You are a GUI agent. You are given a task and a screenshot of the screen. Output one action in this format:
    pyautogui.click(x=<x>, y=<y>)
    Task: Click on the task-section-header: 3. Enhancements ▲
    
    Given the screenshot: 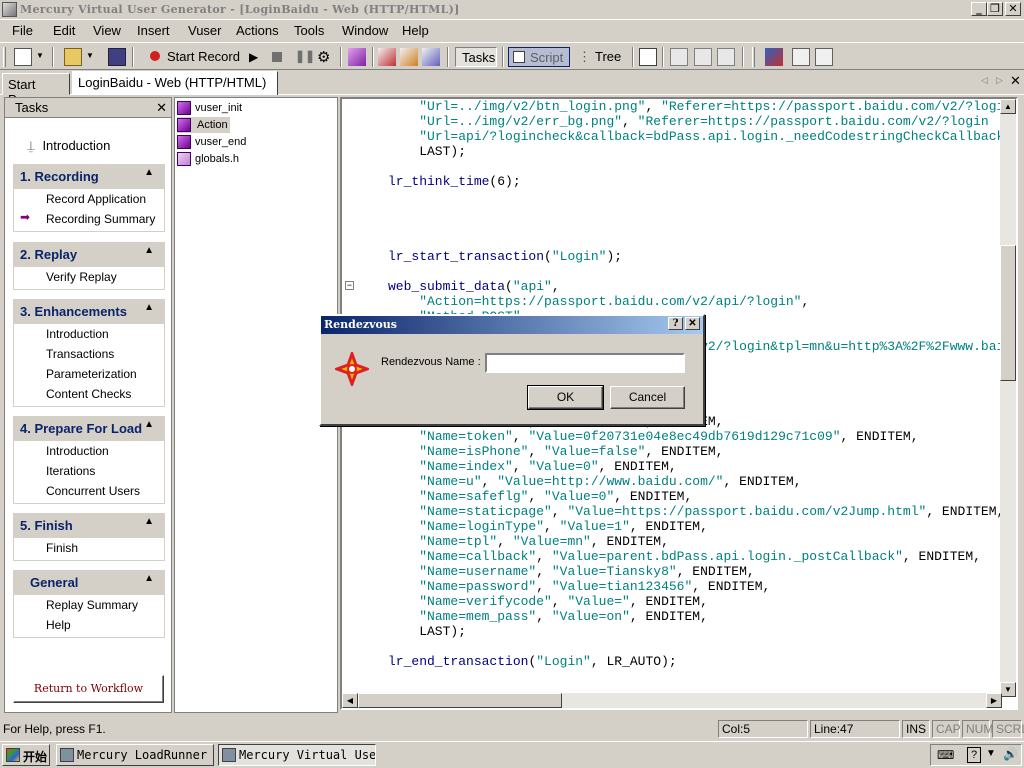 What is the action you would take?
    pyautogui.click(x=89, y=312)
    